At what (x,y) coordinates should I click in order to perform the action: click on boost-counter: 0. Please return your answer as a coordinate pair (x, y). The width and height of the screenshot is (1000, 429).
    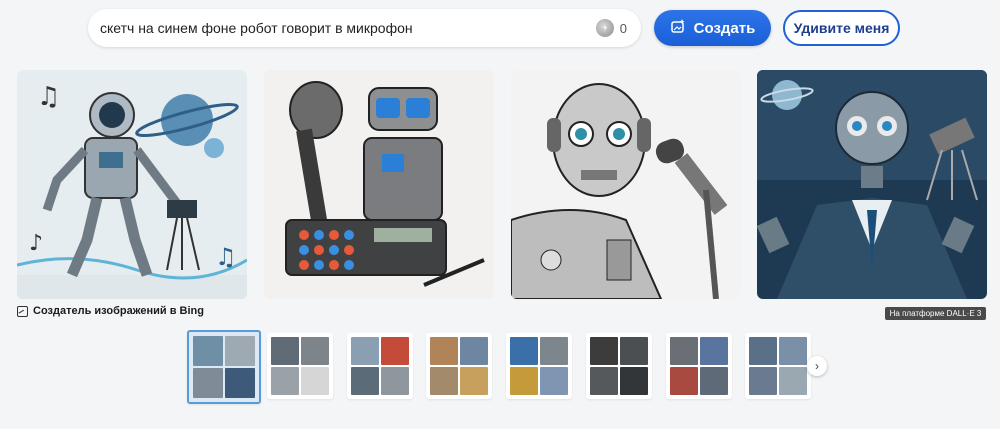
    Looking at the image, I should click on (611, 28).